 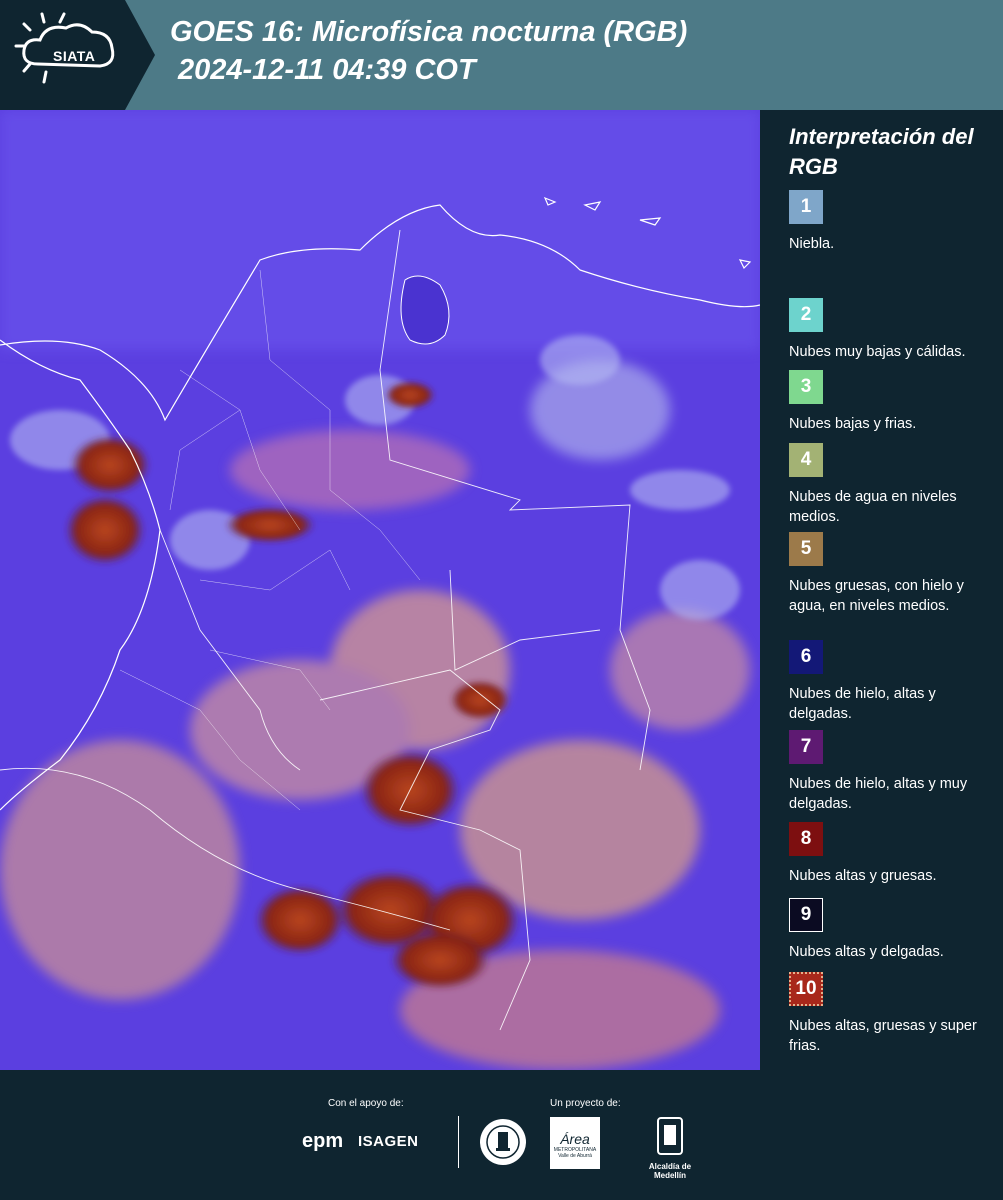 I want to click on legend-label: Nubes de hielo, altas y muy delgadas., so click(x=878, y=794).